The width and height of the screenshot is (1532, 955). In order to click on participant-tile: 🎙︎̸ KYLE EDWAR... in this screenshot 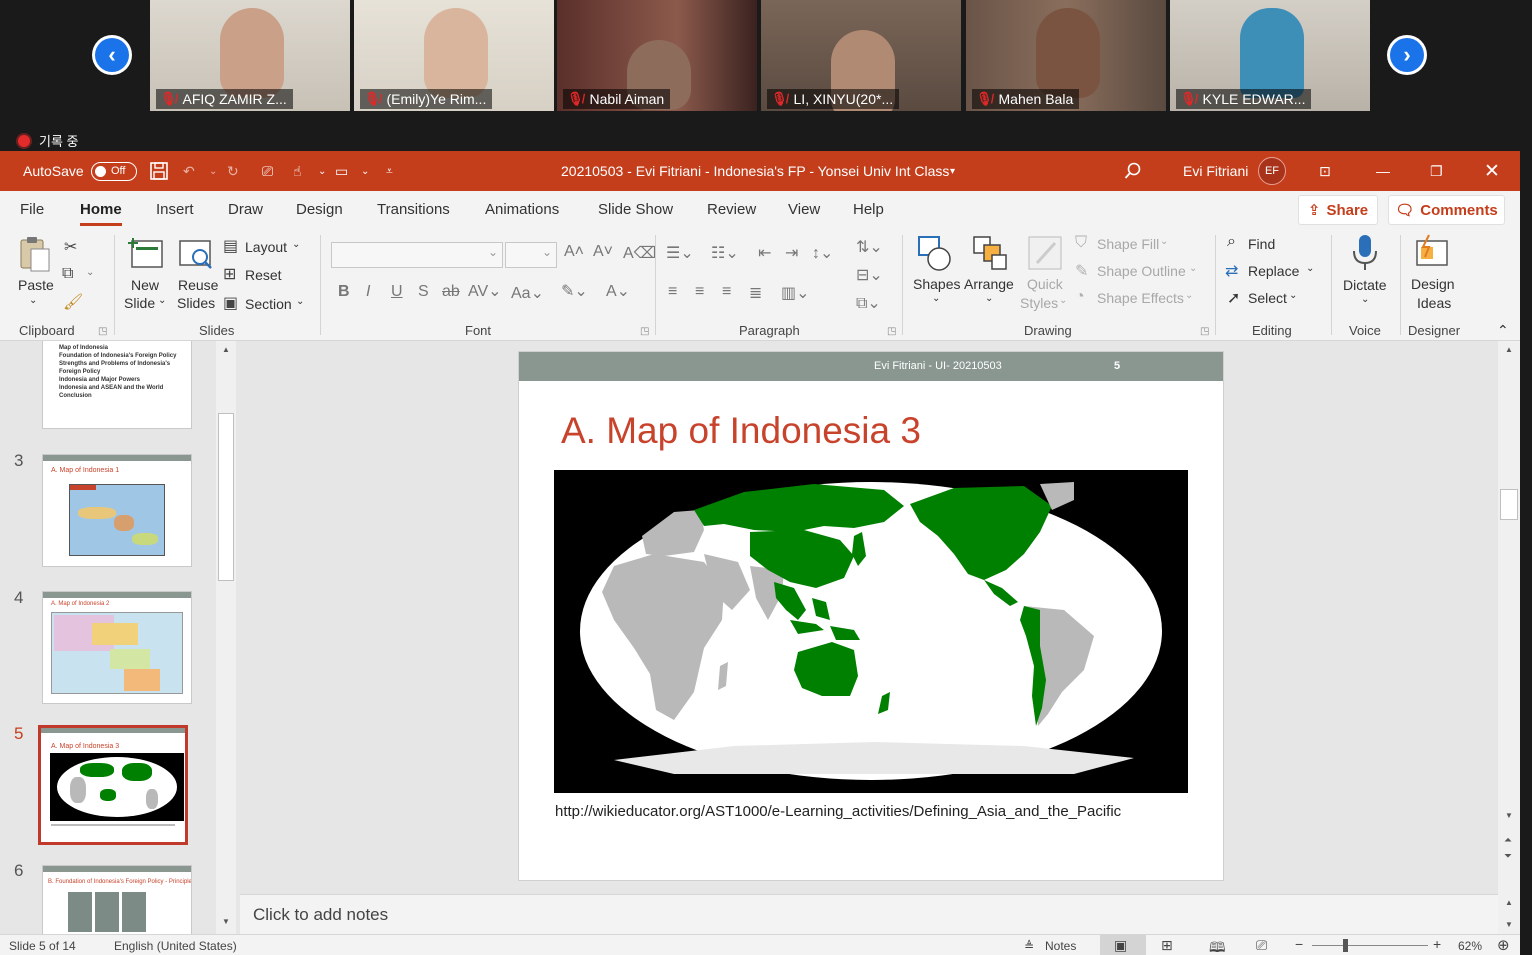, I will do `click(1270, 55)`.